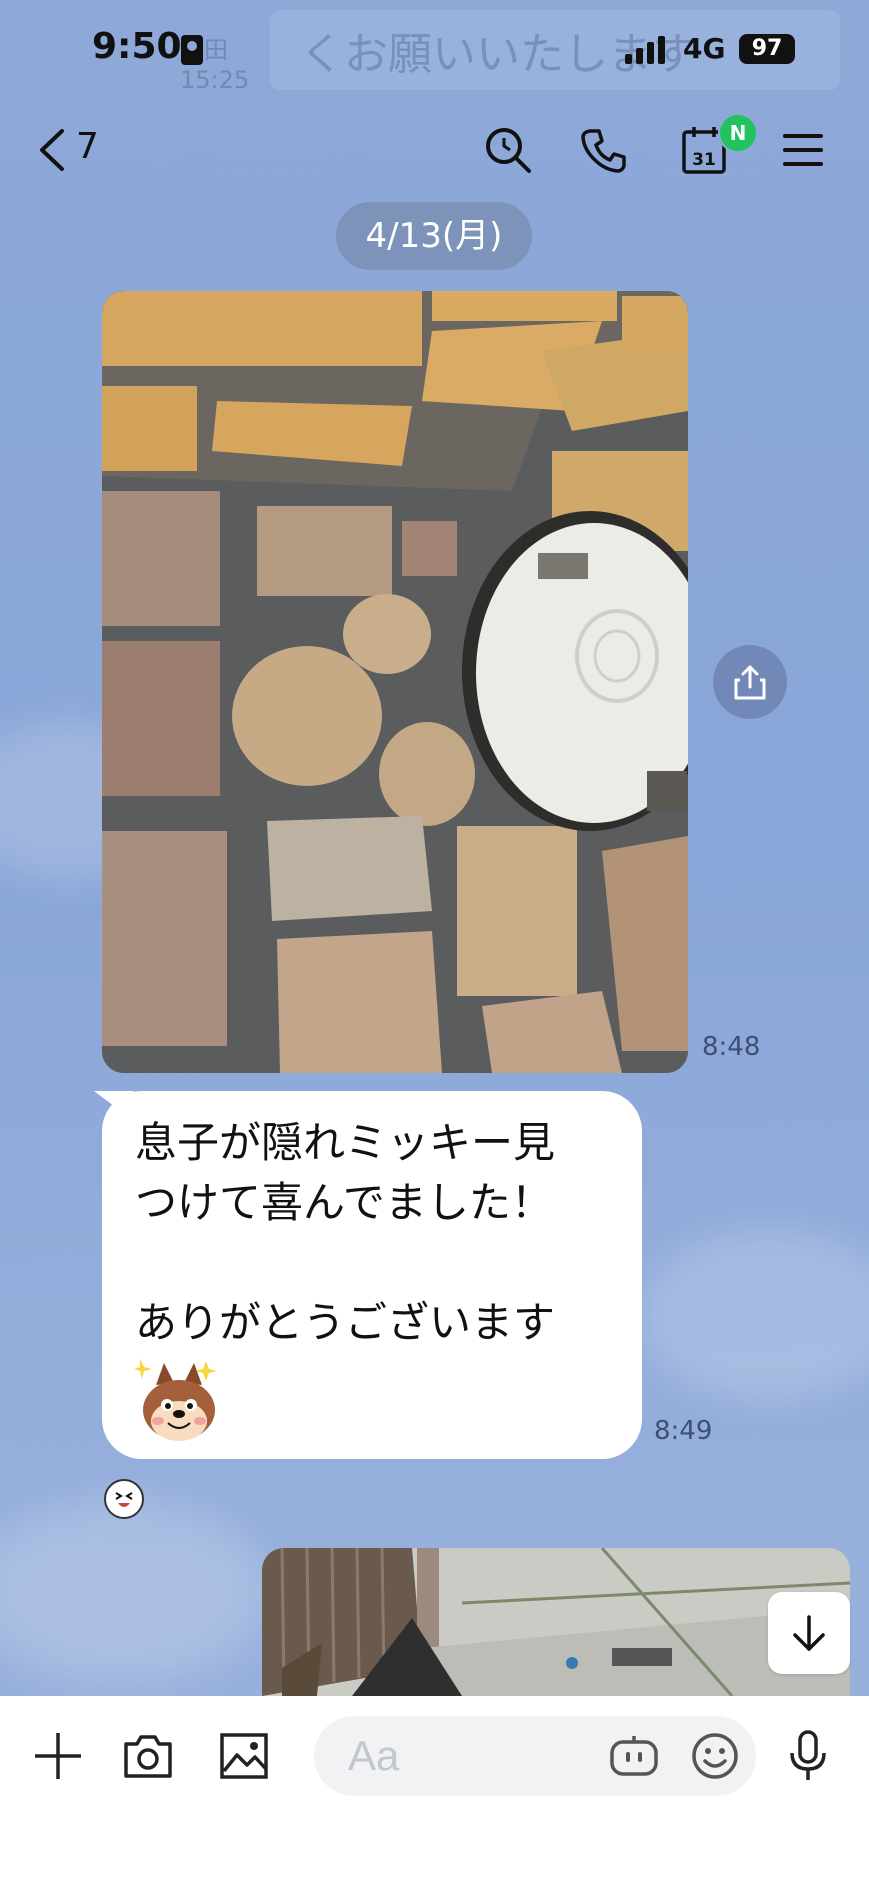 Image resolution: width=869 pixels, height=1882 pixels. What do you see at coordinates (137, 46) in the screenshot?
I see `status-time: 9:50` at bounding box center [137, 46].